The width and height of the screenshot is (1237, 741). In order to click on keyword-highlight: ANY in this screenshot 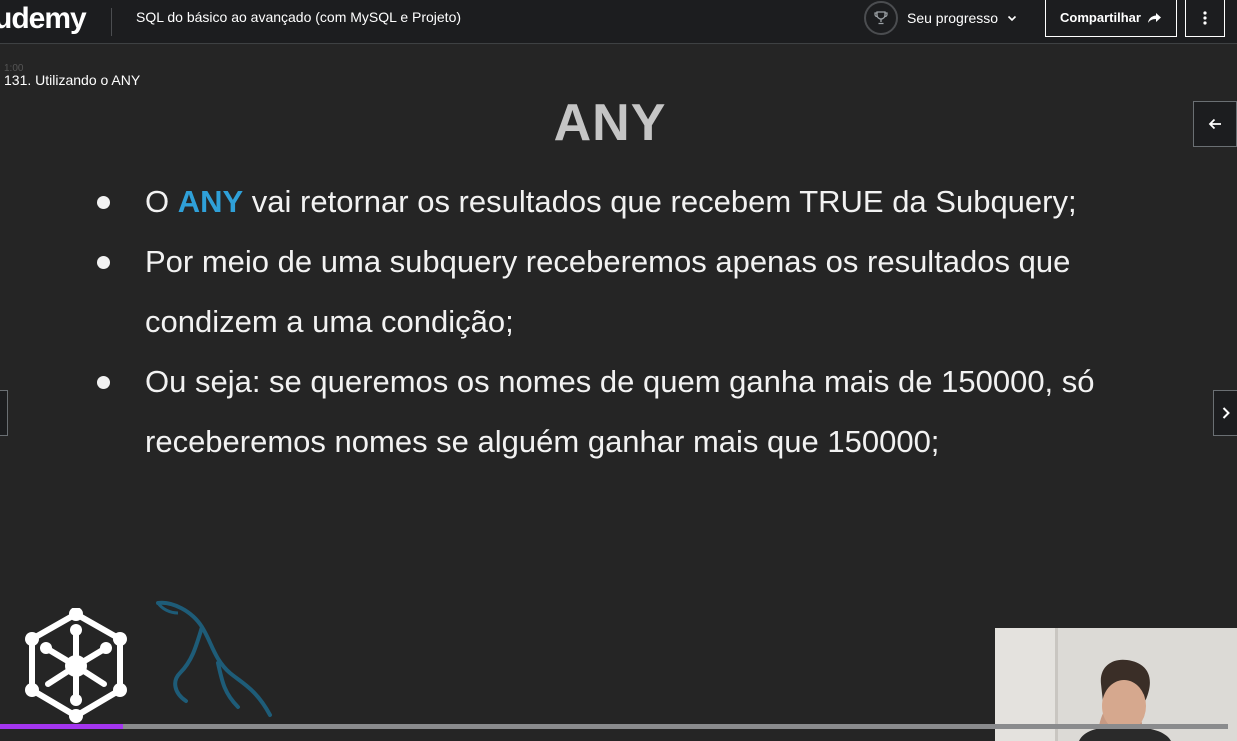, I will do `click(210, 201)`.